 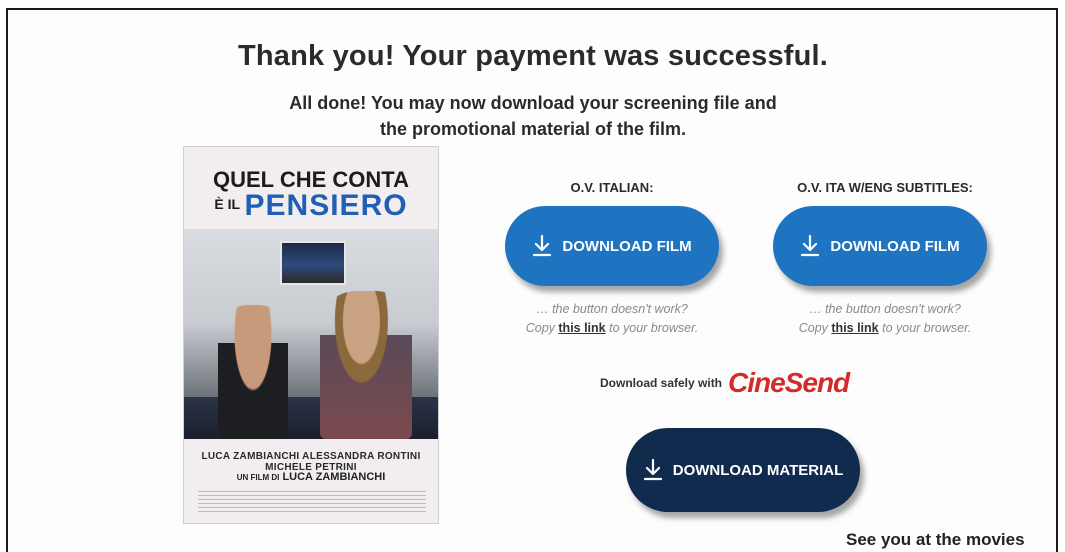 I want to click on hint-subtitled-line1: … the button doesn't work?, so click(x=885, y=309).